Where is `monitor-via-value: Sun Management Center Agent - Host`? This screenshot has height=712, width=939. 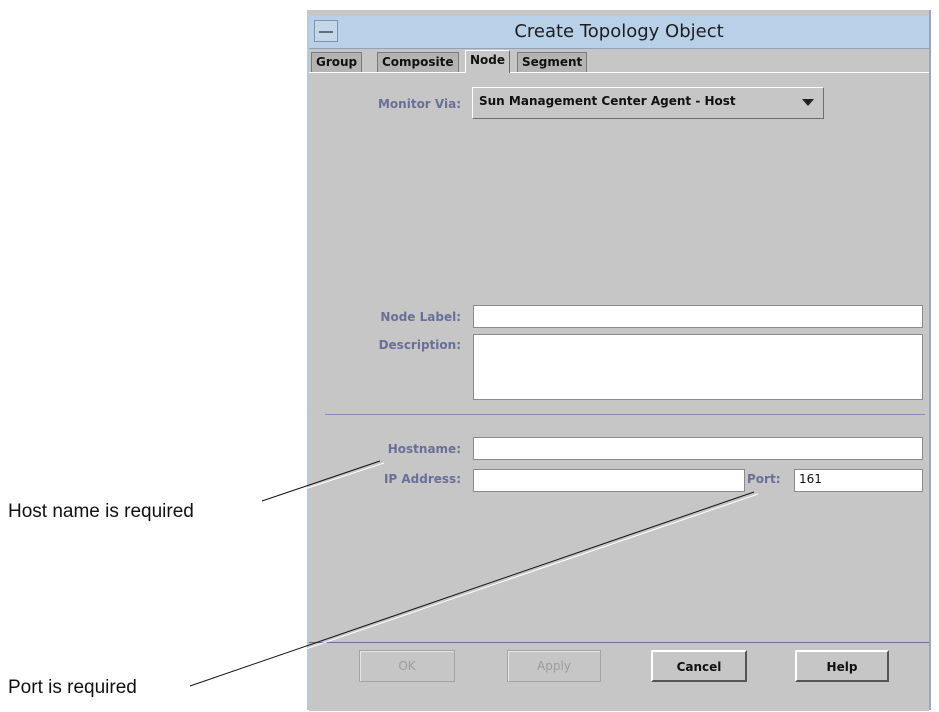
monitor-via-value: Sun Management Center Agent - Host is located at coordinates (607, 101).